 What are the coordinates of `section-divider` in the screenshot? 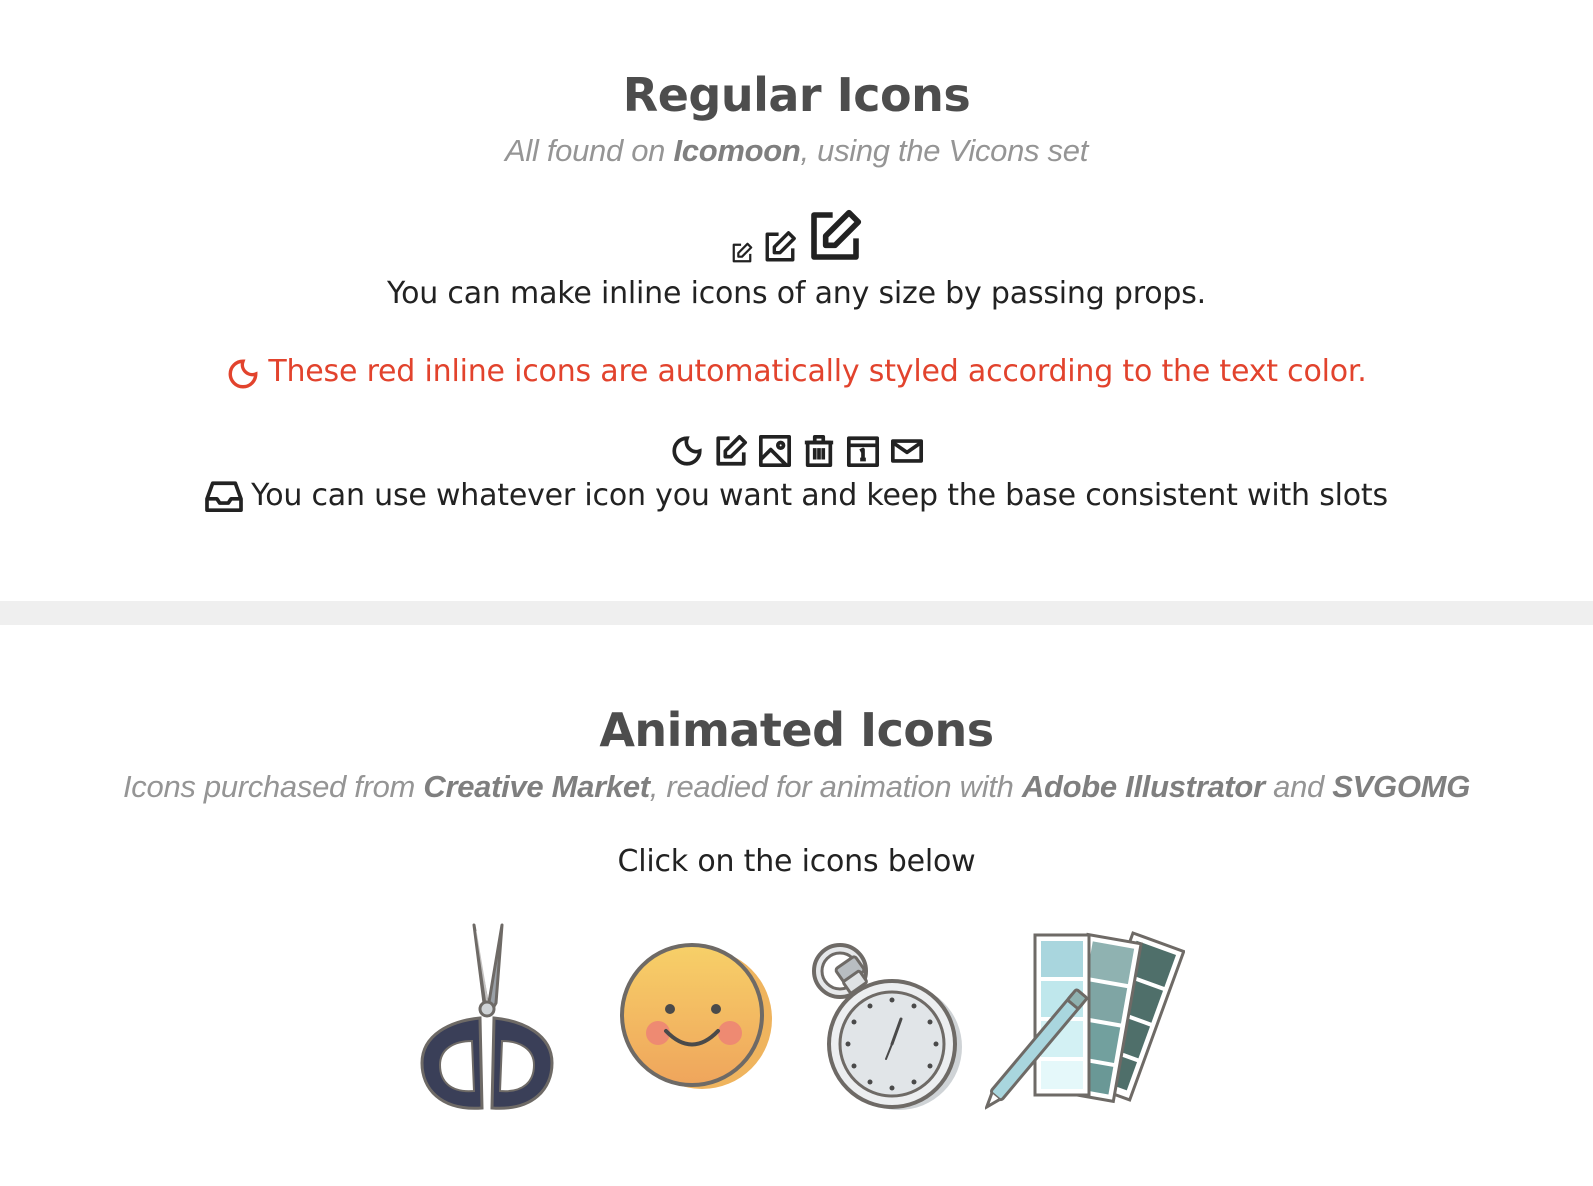 It's located at (796, 613).